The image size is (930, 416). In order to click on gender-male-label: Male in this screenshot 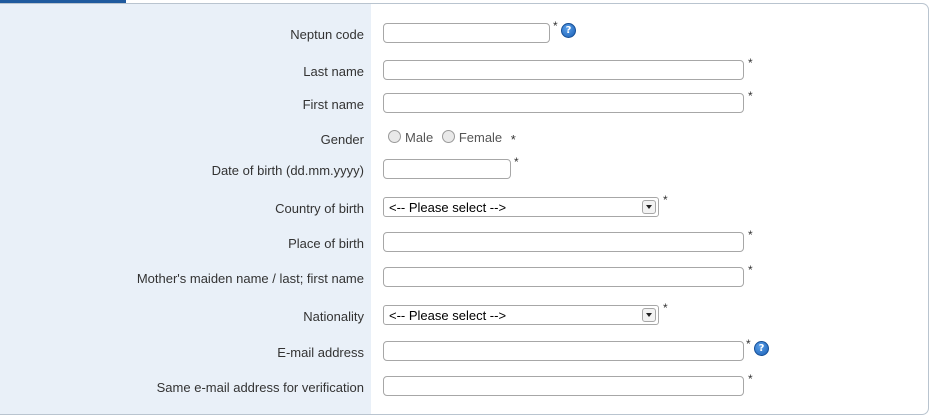, I will do `click(419, 137)`.